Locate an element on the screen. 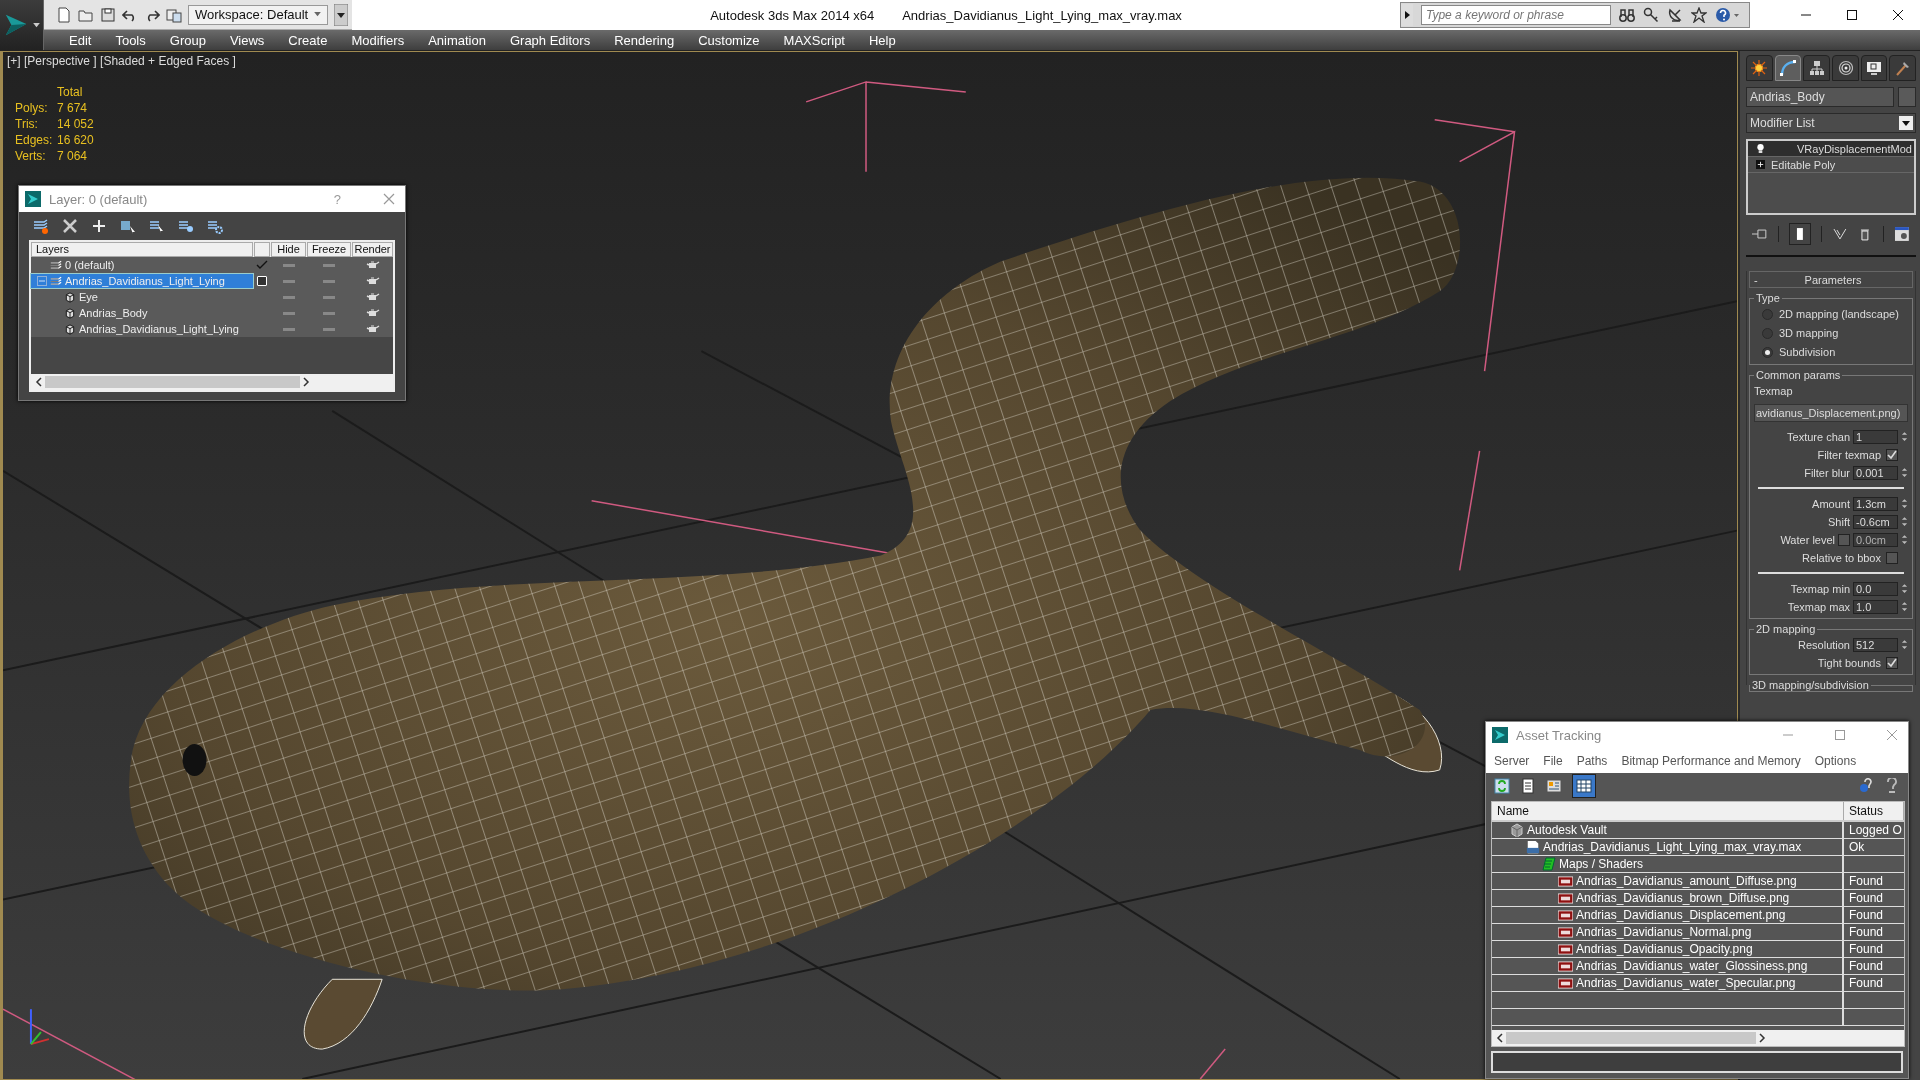 This screenshot has width=1920, height=1080. menu-item: Paths is located at coordinates (1592, 760).